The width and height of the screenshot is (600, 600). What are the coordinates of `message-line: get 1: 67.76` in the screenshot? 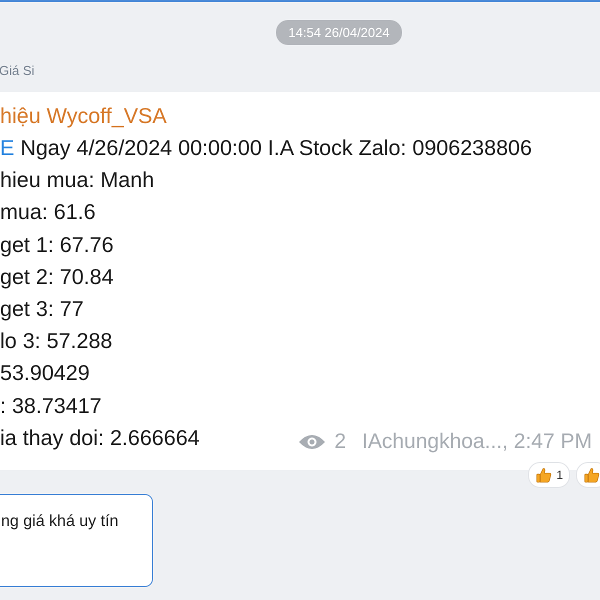 It's located at (57, 244).